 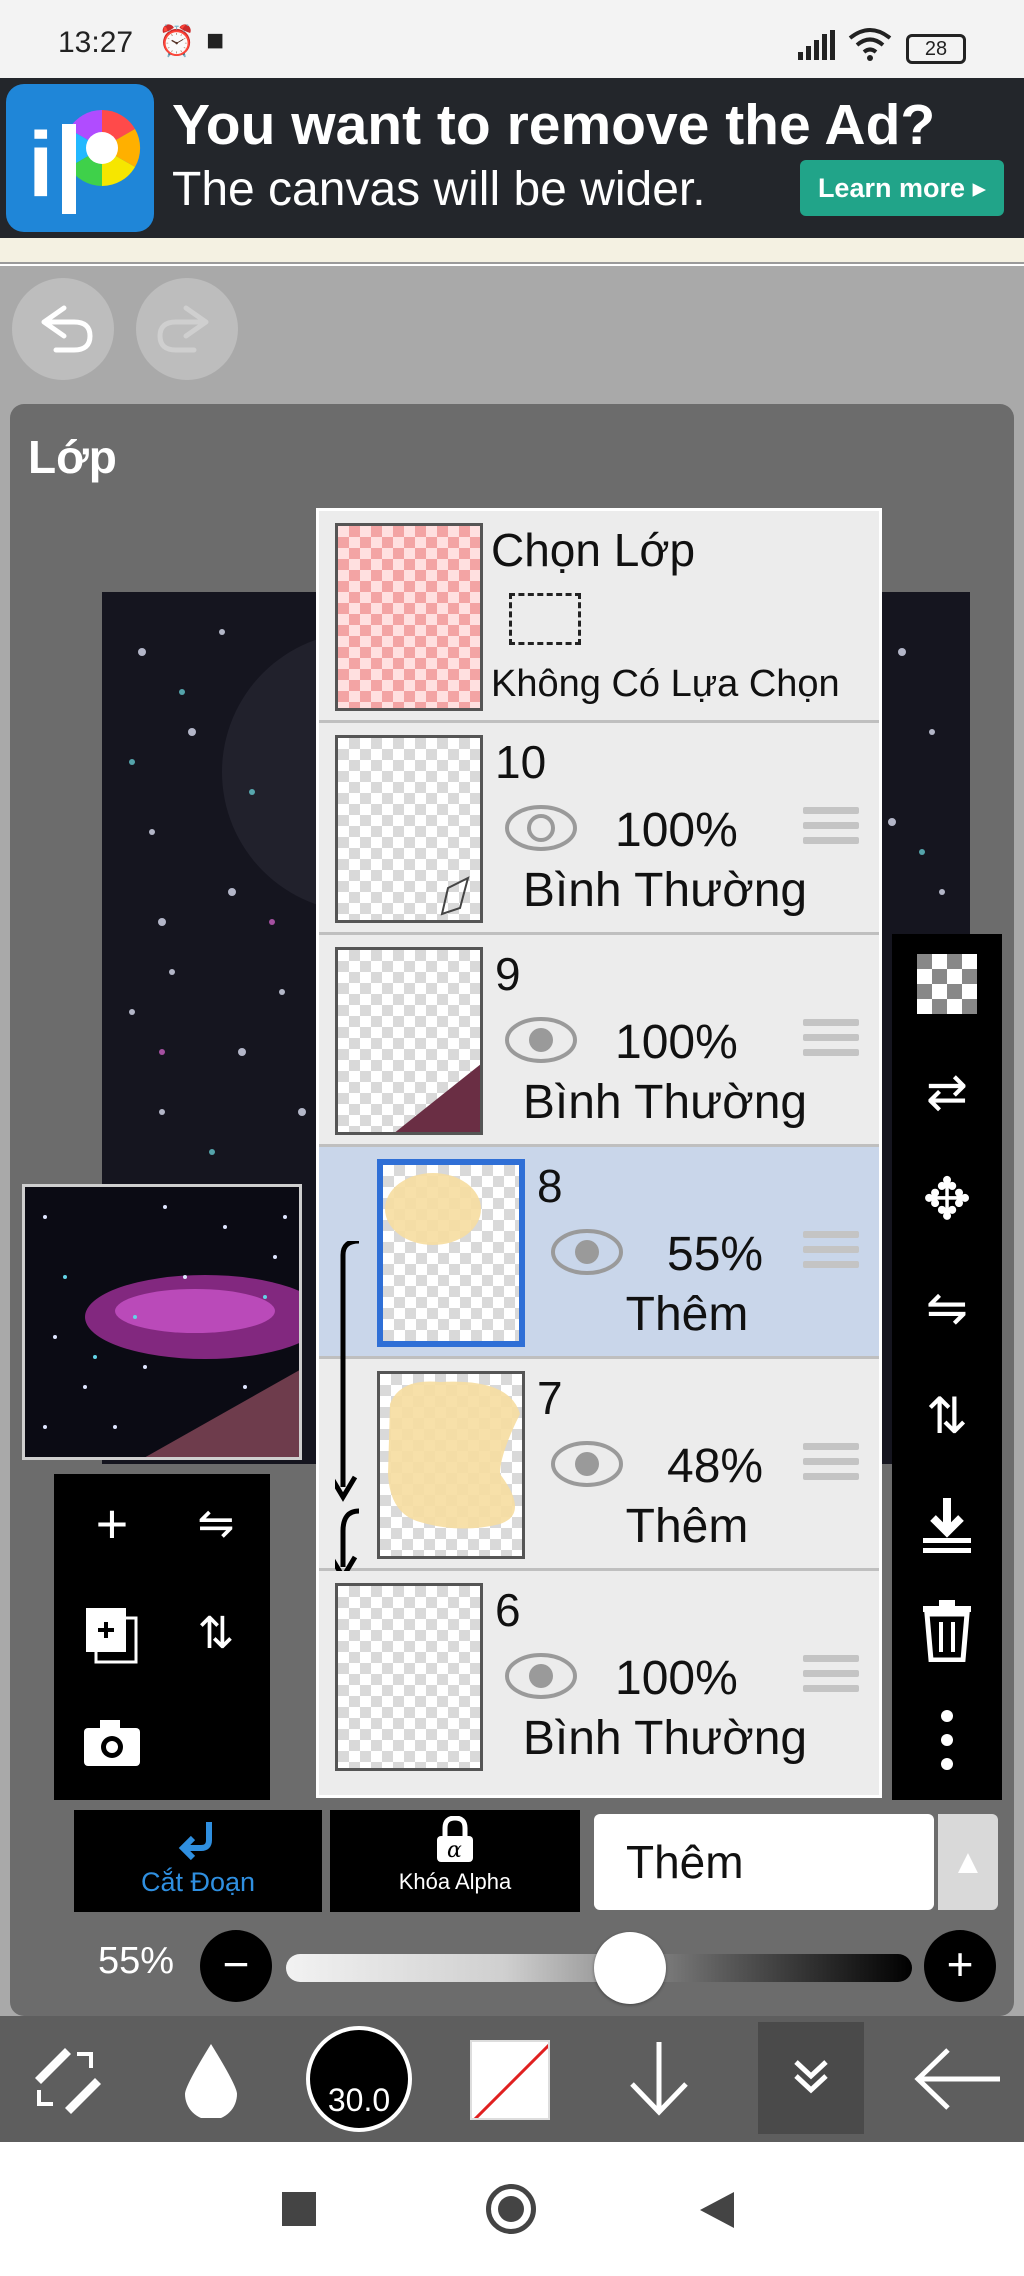 I want to click on merge-down-icon, so click(x=947, y=1524).